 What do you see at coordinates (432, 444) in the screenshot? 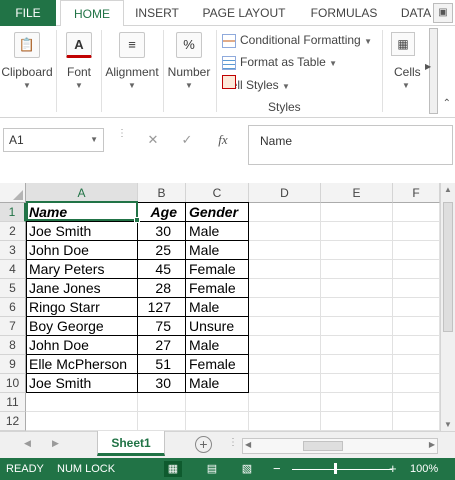
I see `scroll-right-icon: ▶` at bounding box center [432, 444].